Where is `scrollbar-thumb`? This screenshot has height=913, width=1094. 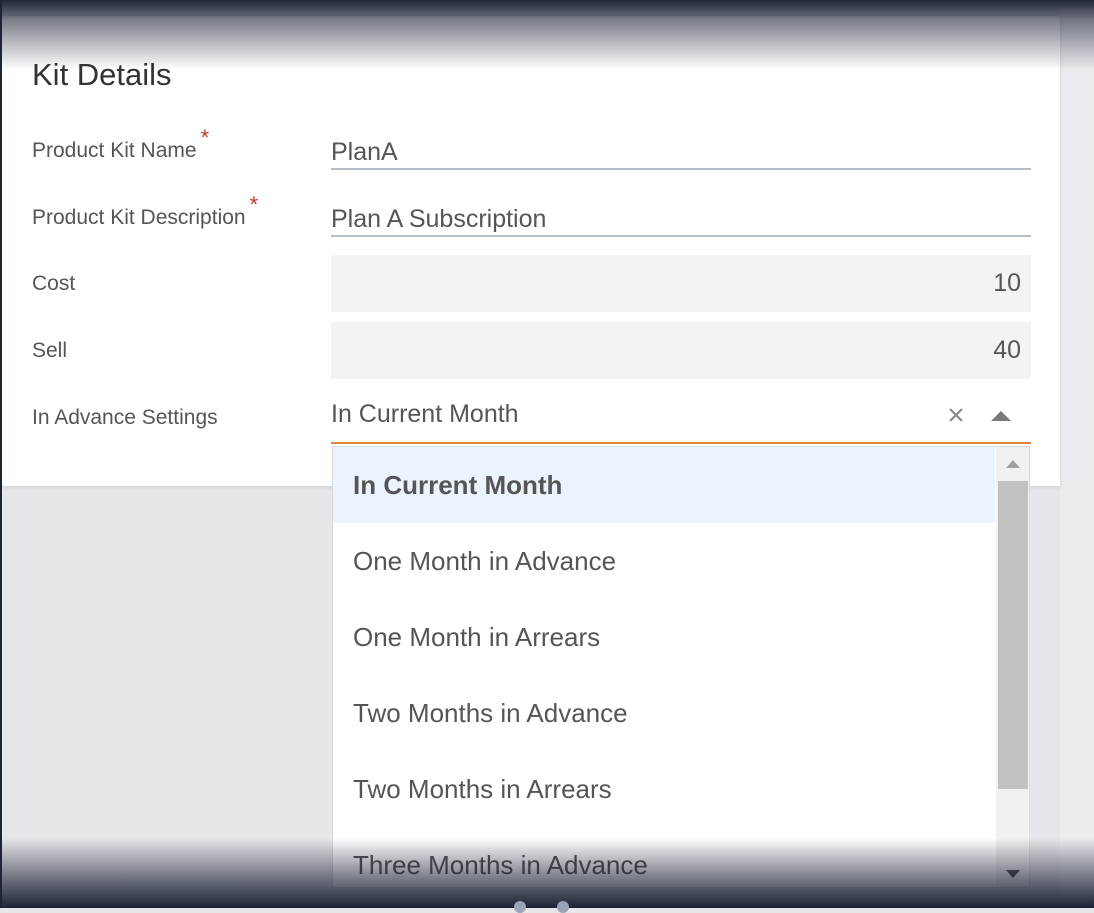
scrollbar-thumb is located at coordinates (1013, 635).